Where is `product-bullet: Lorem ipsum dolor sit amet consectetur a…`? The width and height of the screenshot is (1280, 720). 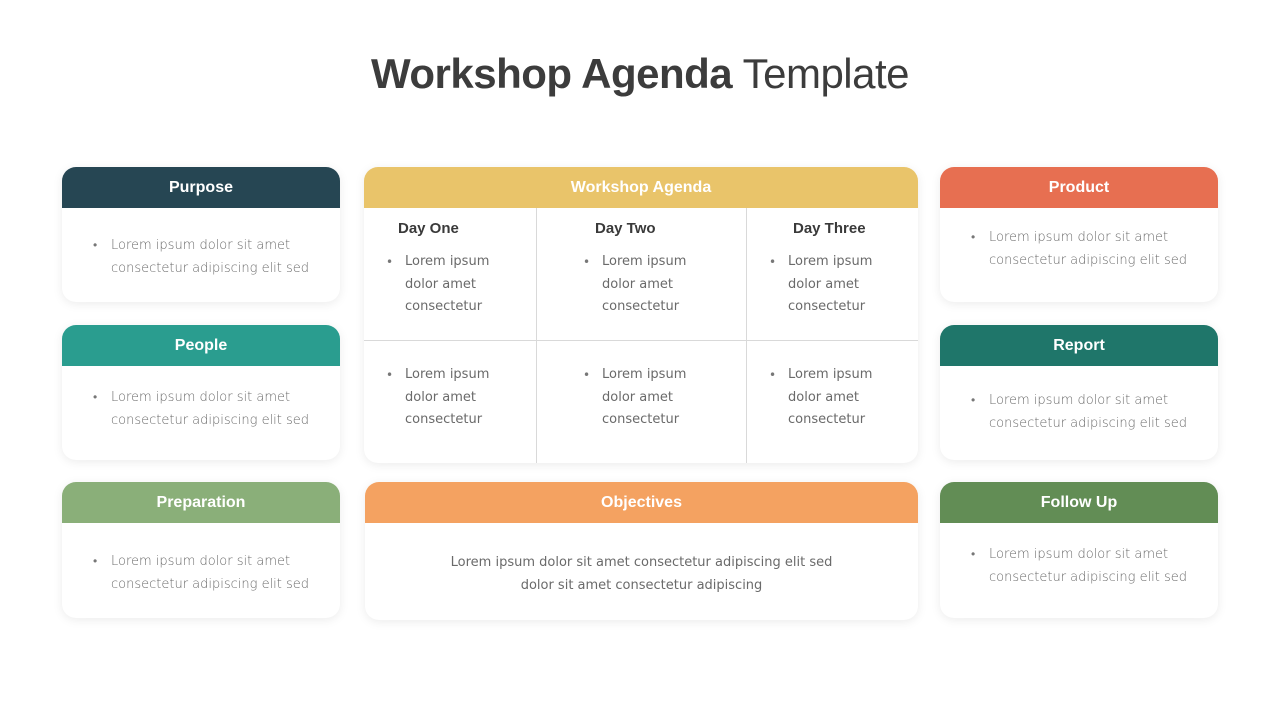
product-bullet: Lorem ipsum dolor sit amet consectetur a… is located at coordinates (1079, 249).